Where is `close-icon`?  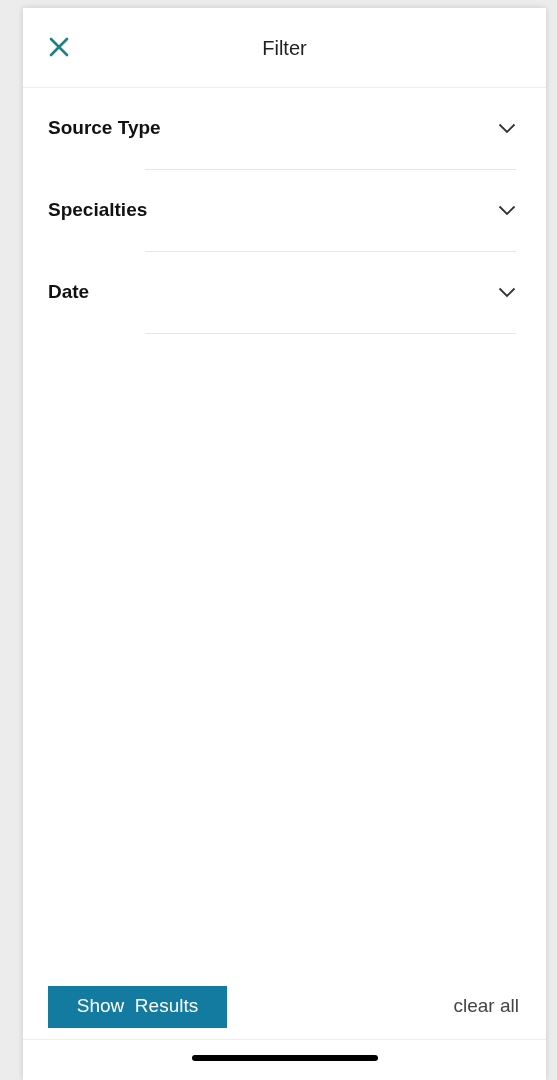 close-icon is located at coordinates (59, 47).